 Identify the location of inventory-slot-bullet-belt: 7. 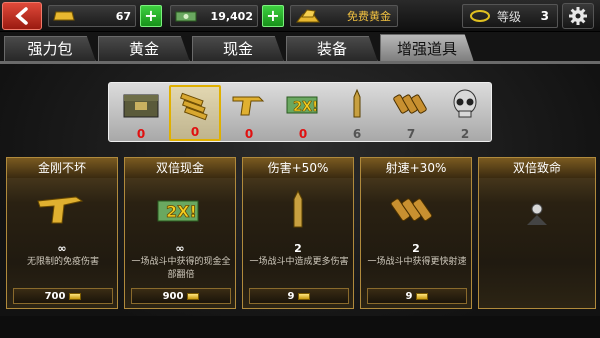
(411, 113).